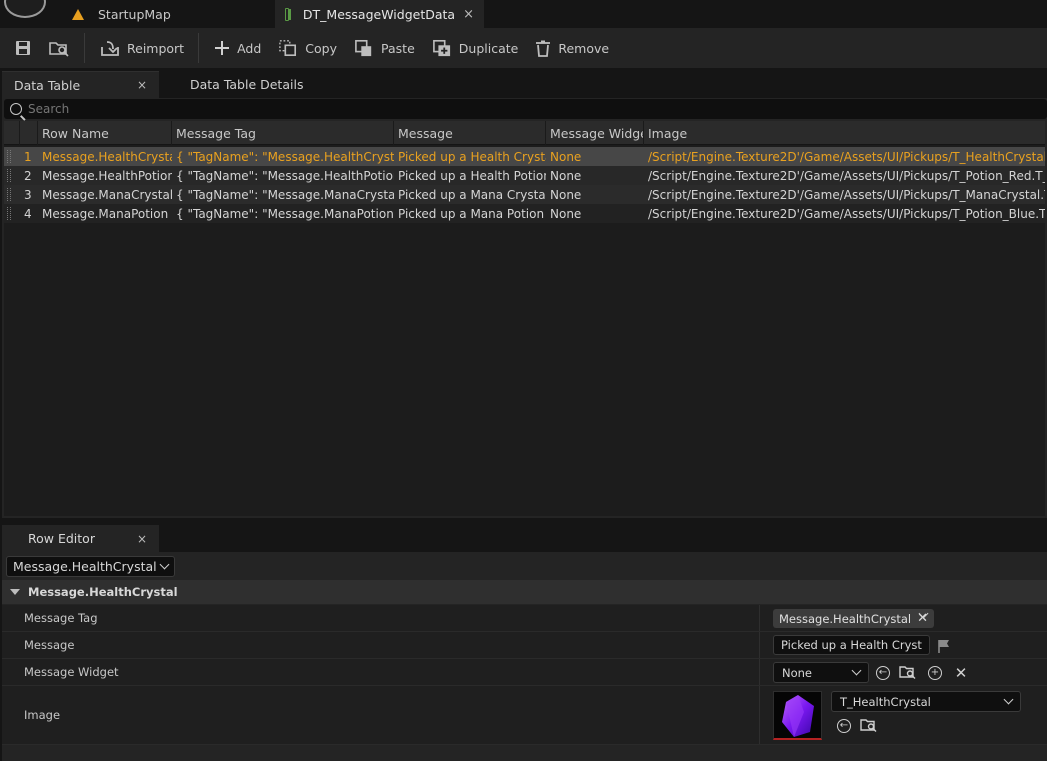  What do you see at coordinates (285, 156) in the screenshot?
I see `message-tag-cell: { "TagName": "Message.HealthCrystal" }` at bounding box center [285, 156].